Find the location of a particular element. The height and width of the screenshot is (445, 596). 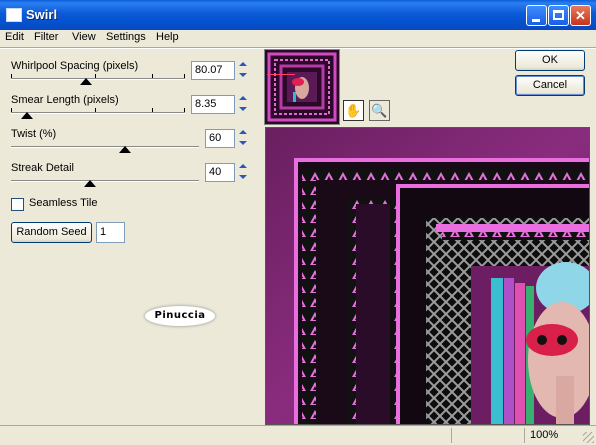

random-seed-button: Random Seed is located at coordinates (51, 232).